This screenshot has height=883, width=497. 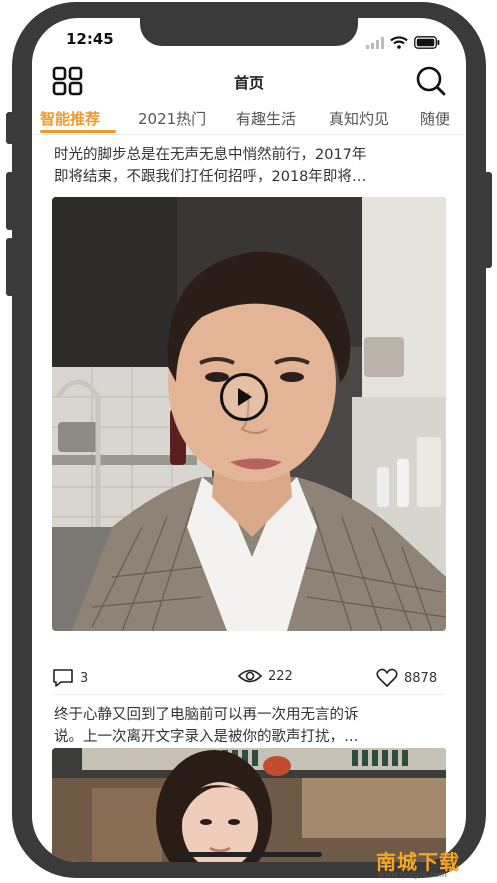 What do you see at coordinates (412, 874) in the screenshot?
I see `watermark-url: www.nccgcc.com` at bounding box center [412, 874].